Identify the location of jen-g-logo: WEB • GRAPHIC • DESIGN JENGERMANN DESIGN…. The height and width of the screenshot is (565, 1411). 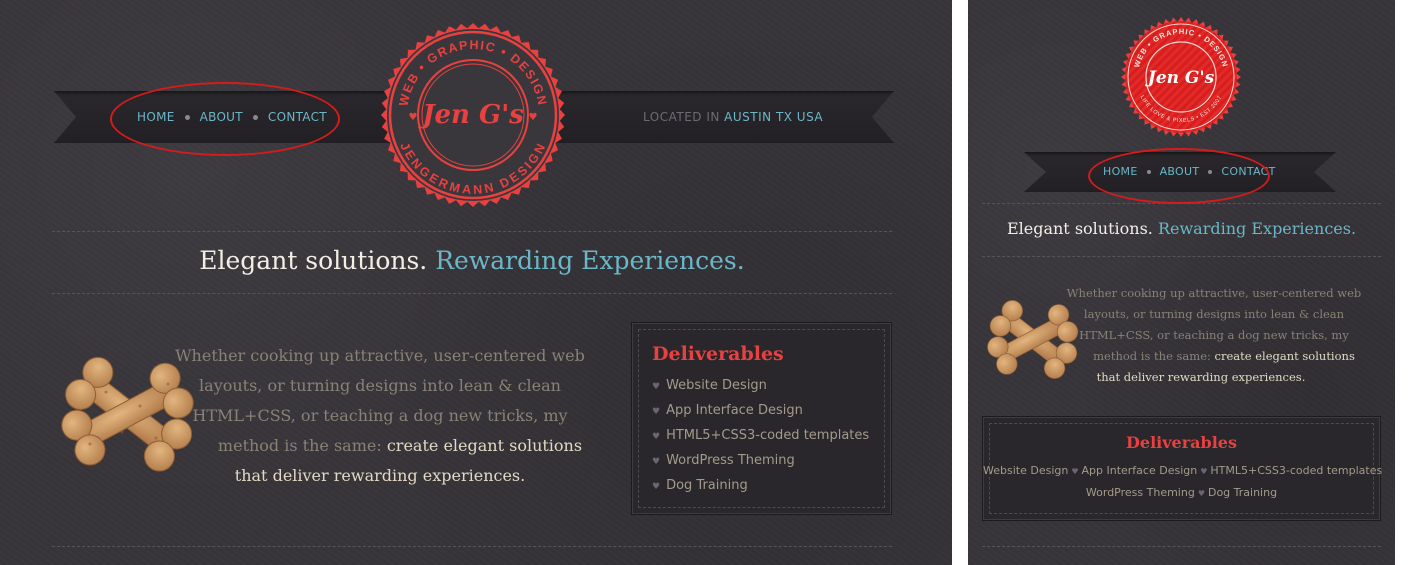
(473, 115).